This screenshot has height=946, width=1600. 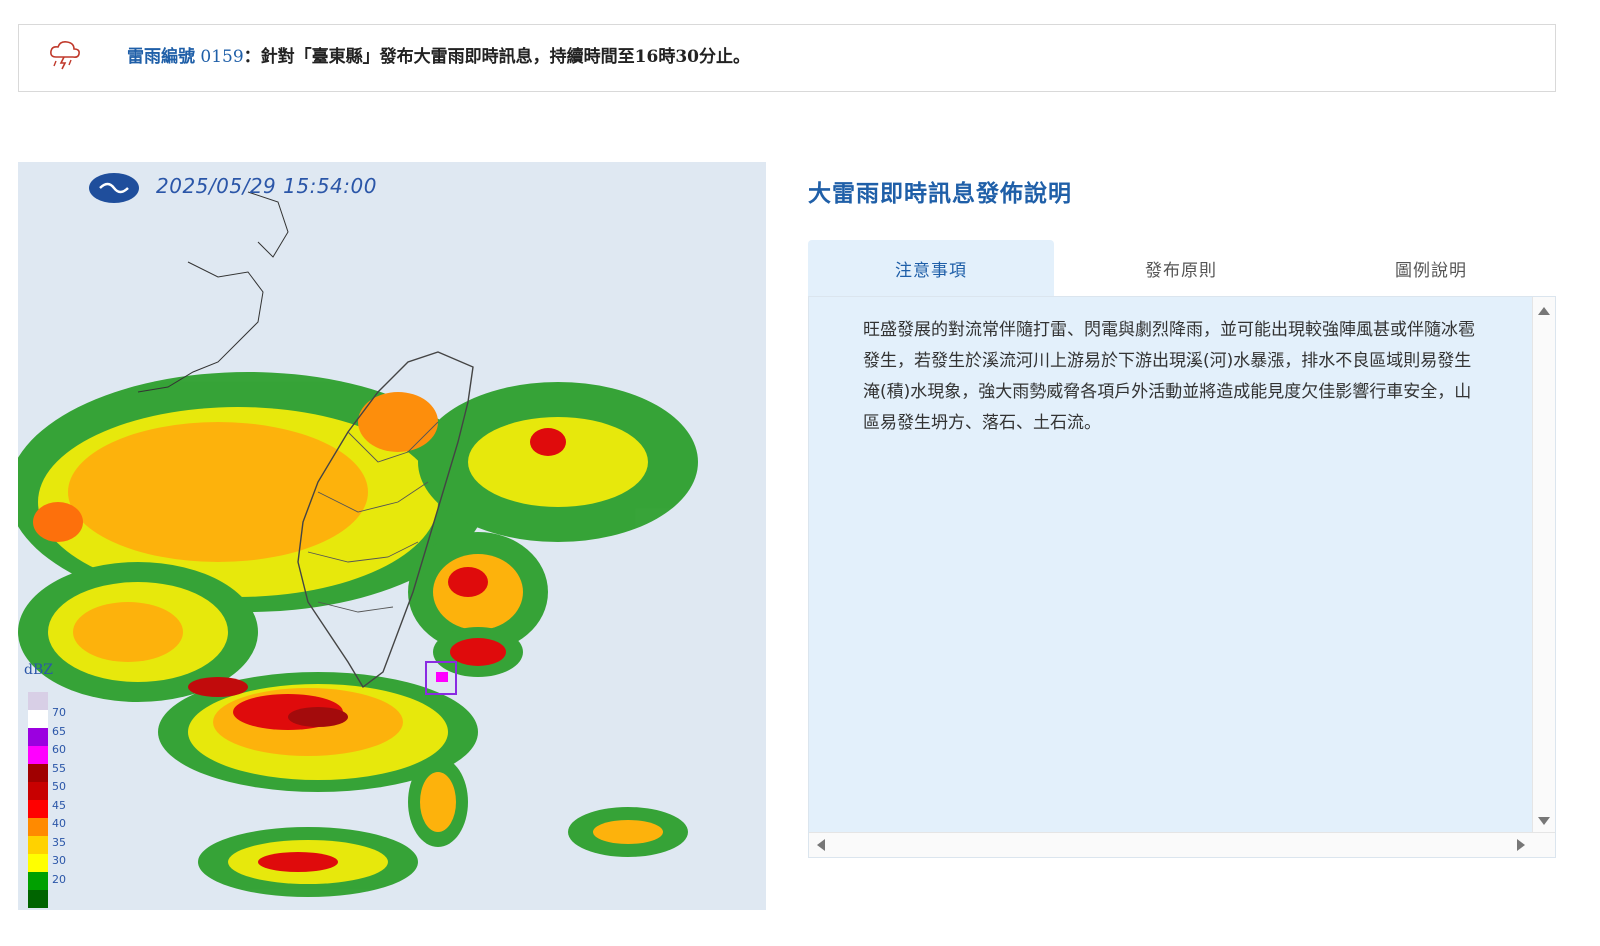 I want to click on radar-legend: dBZ 70 65 60 55 50 45 40 35 30 20, so click(x=54, y=785).